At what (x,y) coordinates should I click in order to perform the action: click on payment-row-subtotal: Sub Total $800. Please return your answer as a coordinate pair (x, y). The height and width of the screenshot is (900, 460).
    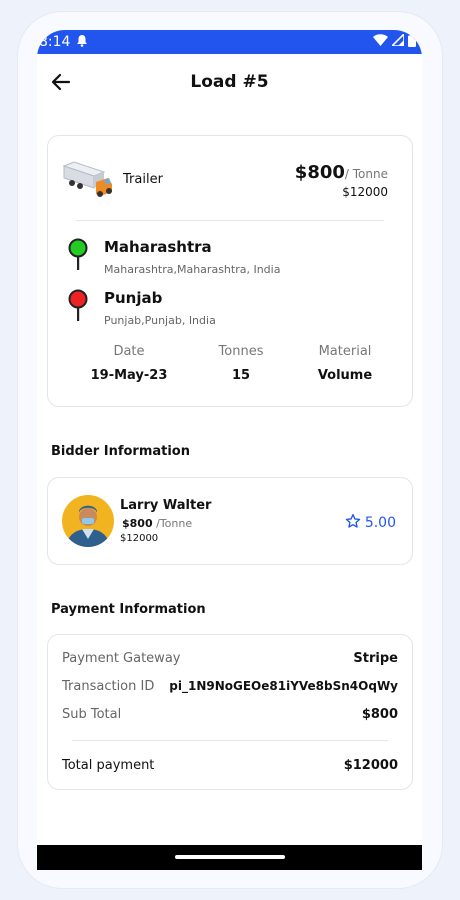
    Looking at the image, I should click on (230, 714).